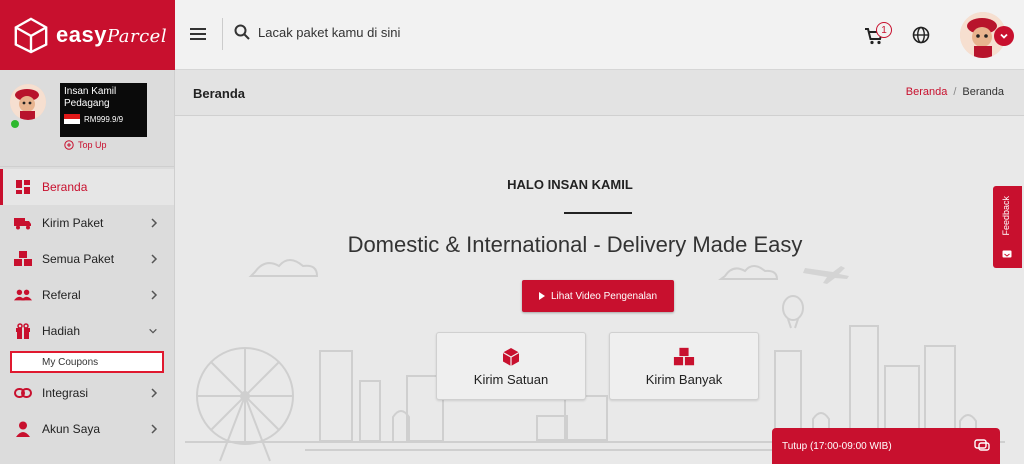 This screenshot has width=1024, height=464. I want to click on users-icon, so click(23, 295).